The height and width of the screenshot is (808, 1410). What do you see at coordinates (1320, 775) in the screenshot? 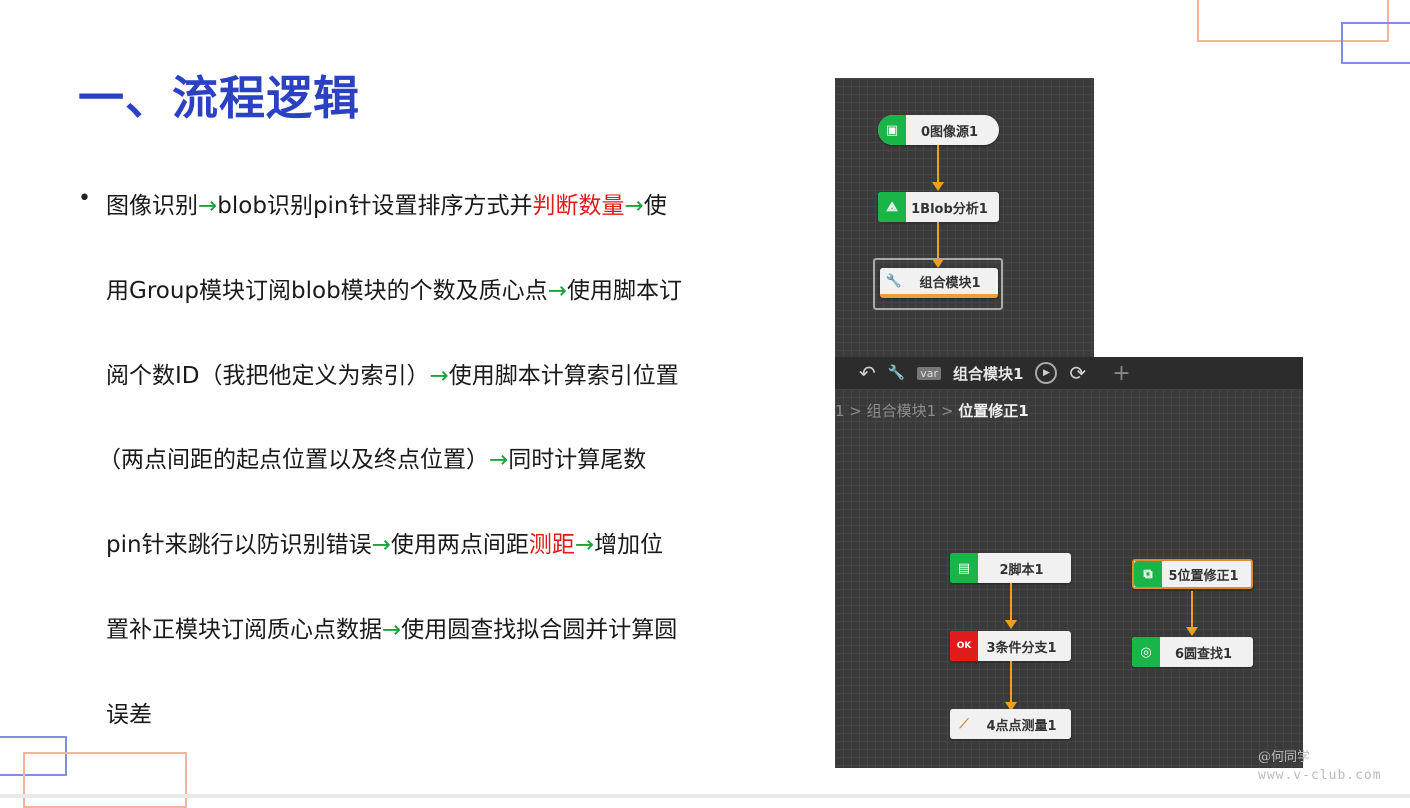
I see `watermark-url: www.v-club.com` at bounding box center [1320, 775].